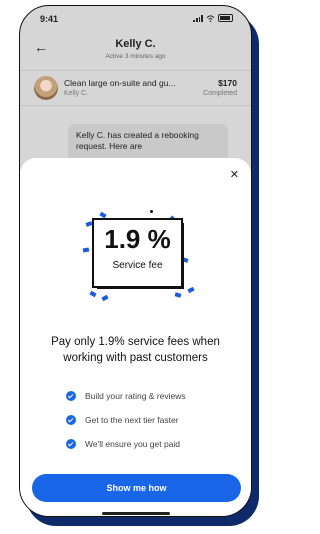 Image resolution: width=320 pixels, height=534 pixels. Describe the element at coordinates (135, 56) in the screenshot. I see `contact-status: Active 3 minutes ago` at that location.